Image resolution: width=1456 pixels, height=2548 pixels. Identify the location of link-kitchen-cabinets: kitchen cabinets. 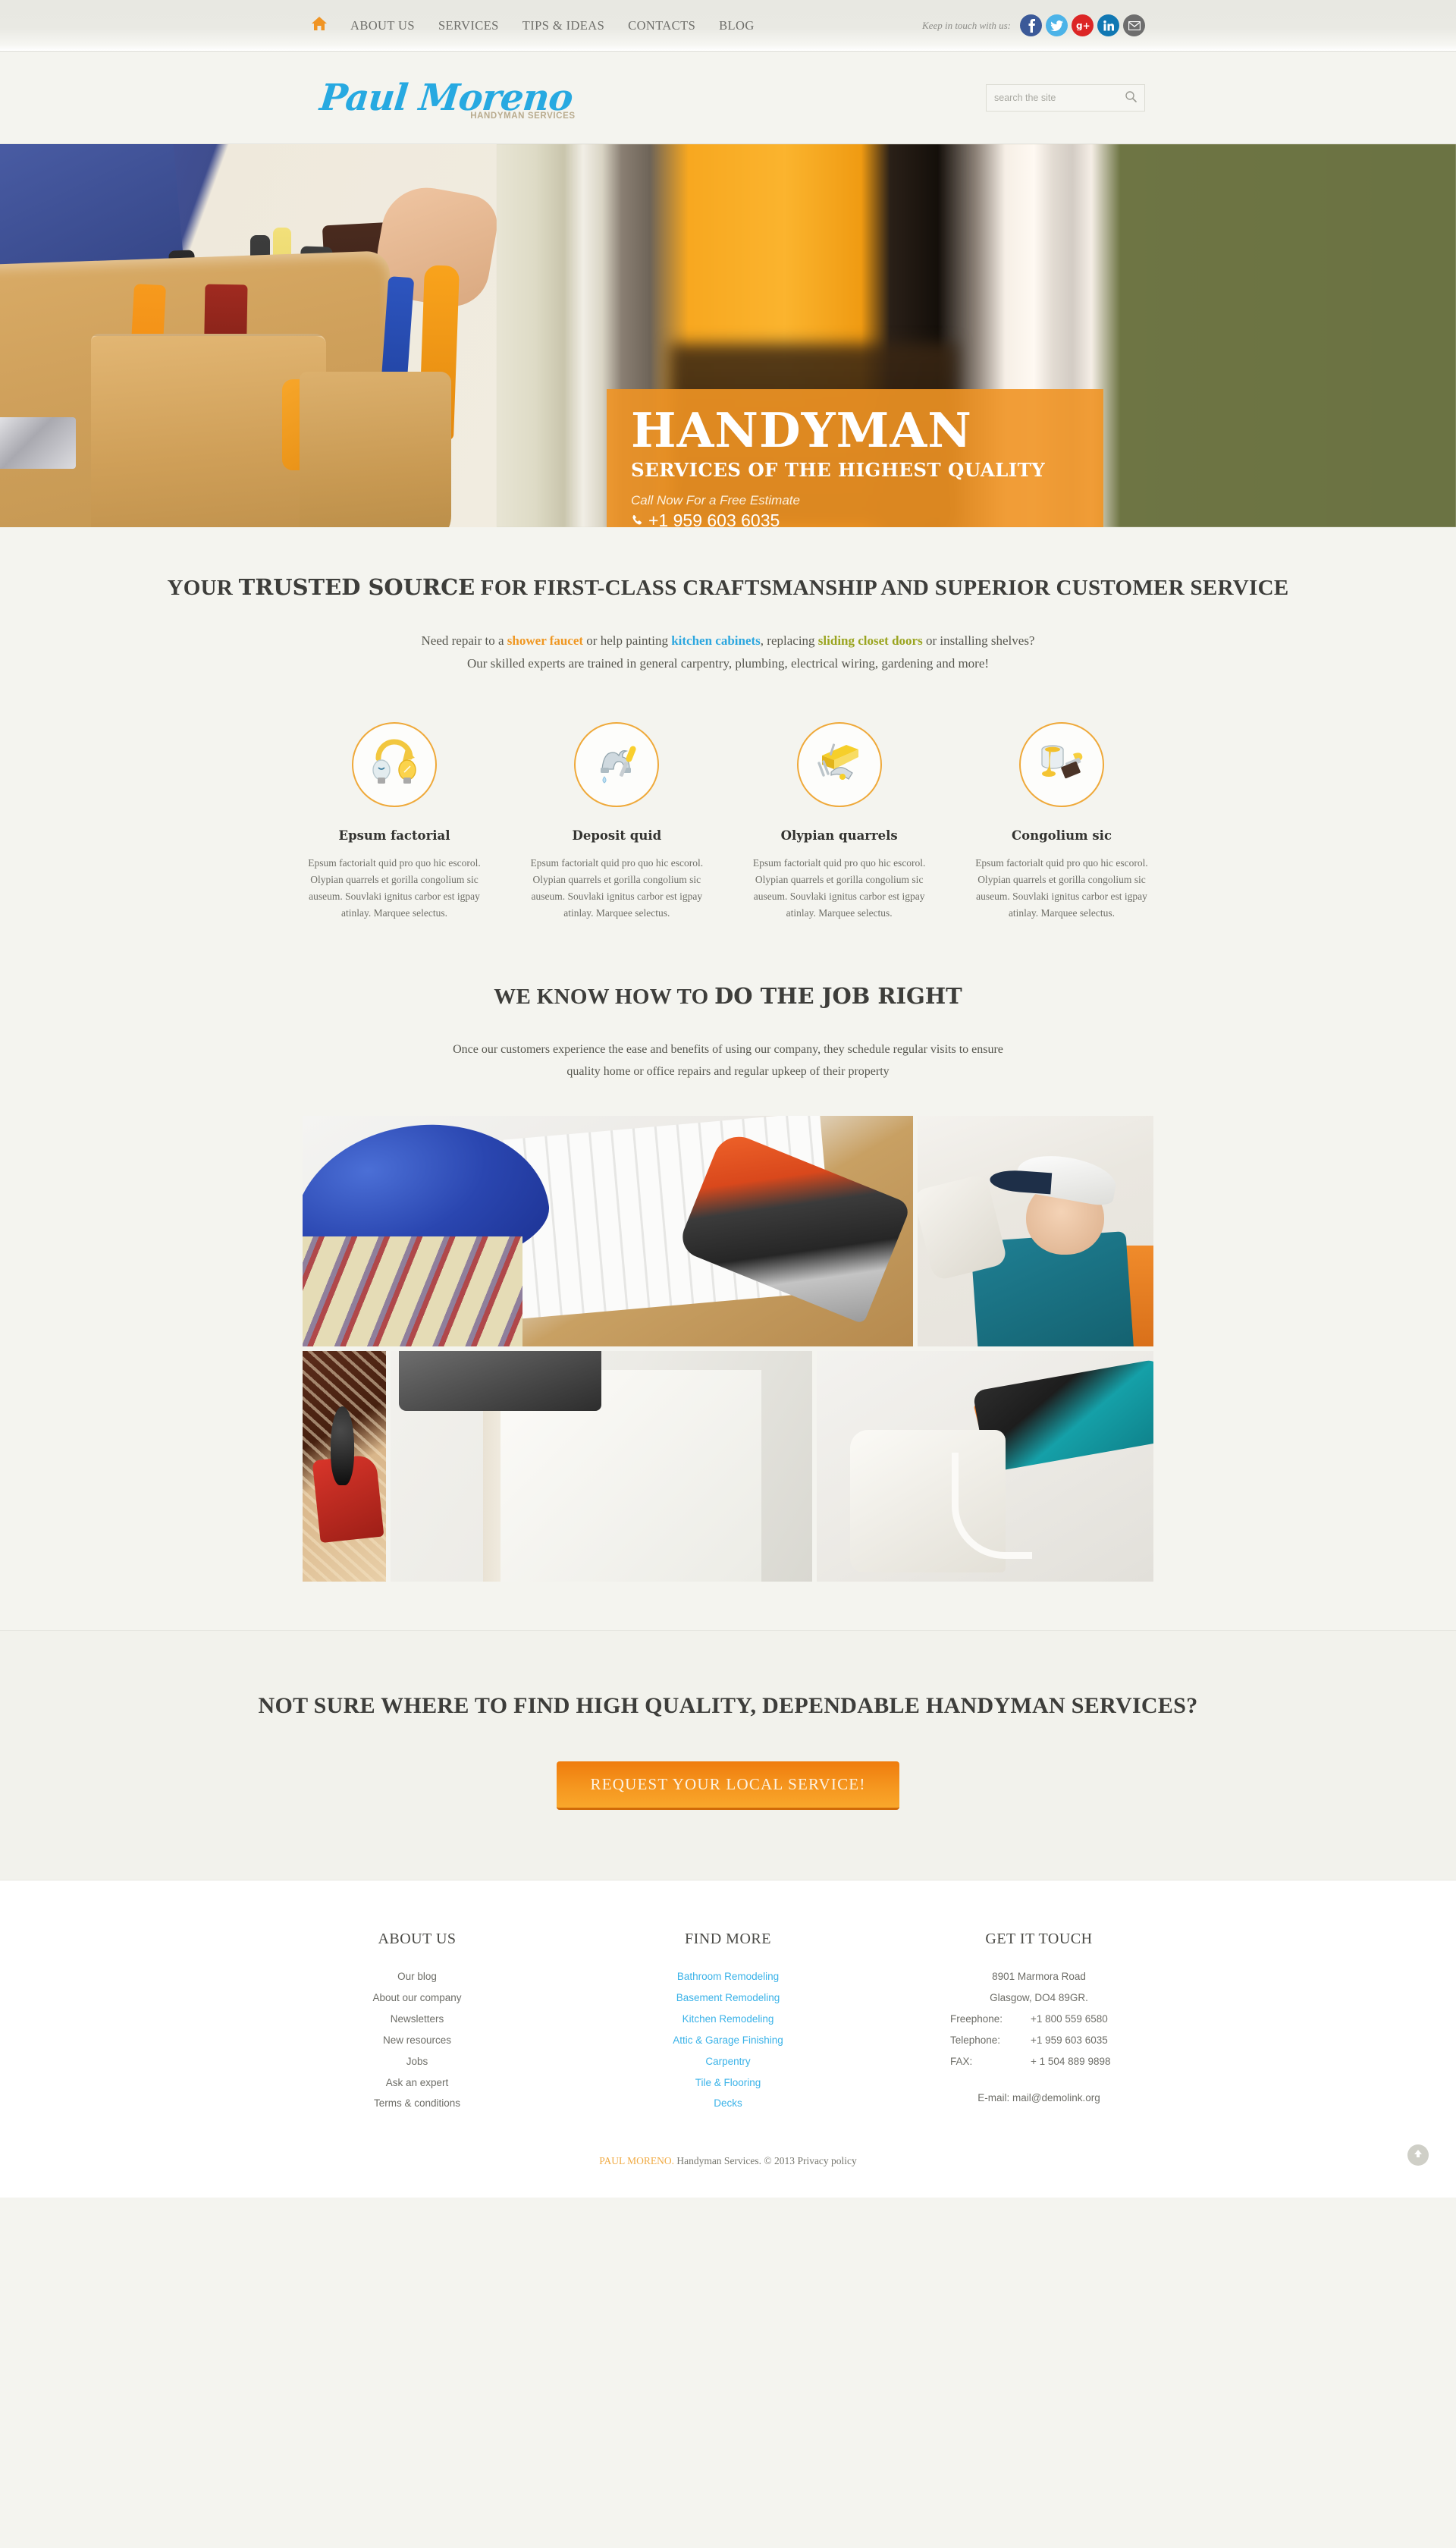
(716, 640).